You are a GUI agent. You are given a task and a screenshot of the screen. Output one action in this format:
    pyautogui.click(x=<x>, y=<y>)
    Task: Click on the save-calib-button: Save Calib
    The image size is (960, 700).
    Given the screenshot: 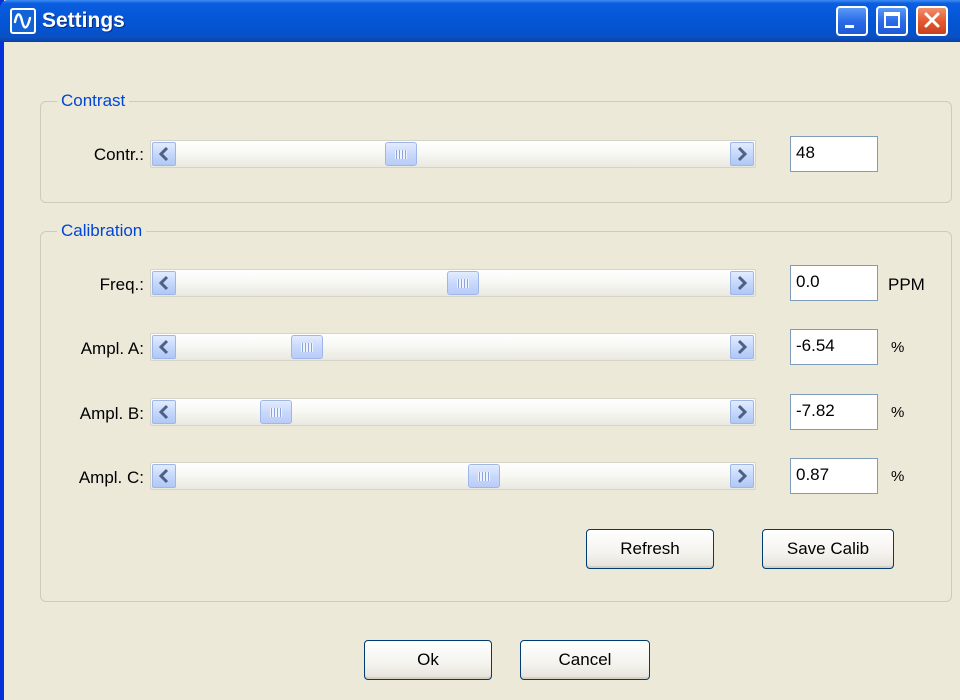 What is the action you would take?
    pyautogui.click(x=828, y=549)
    